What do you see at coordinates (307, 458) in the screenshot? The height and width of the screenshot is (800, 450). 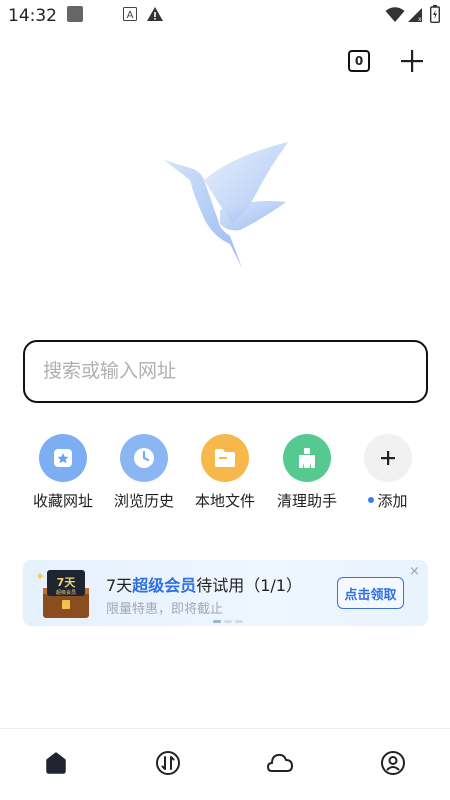 I see `broom-icon` at bounding box center [307, 458].